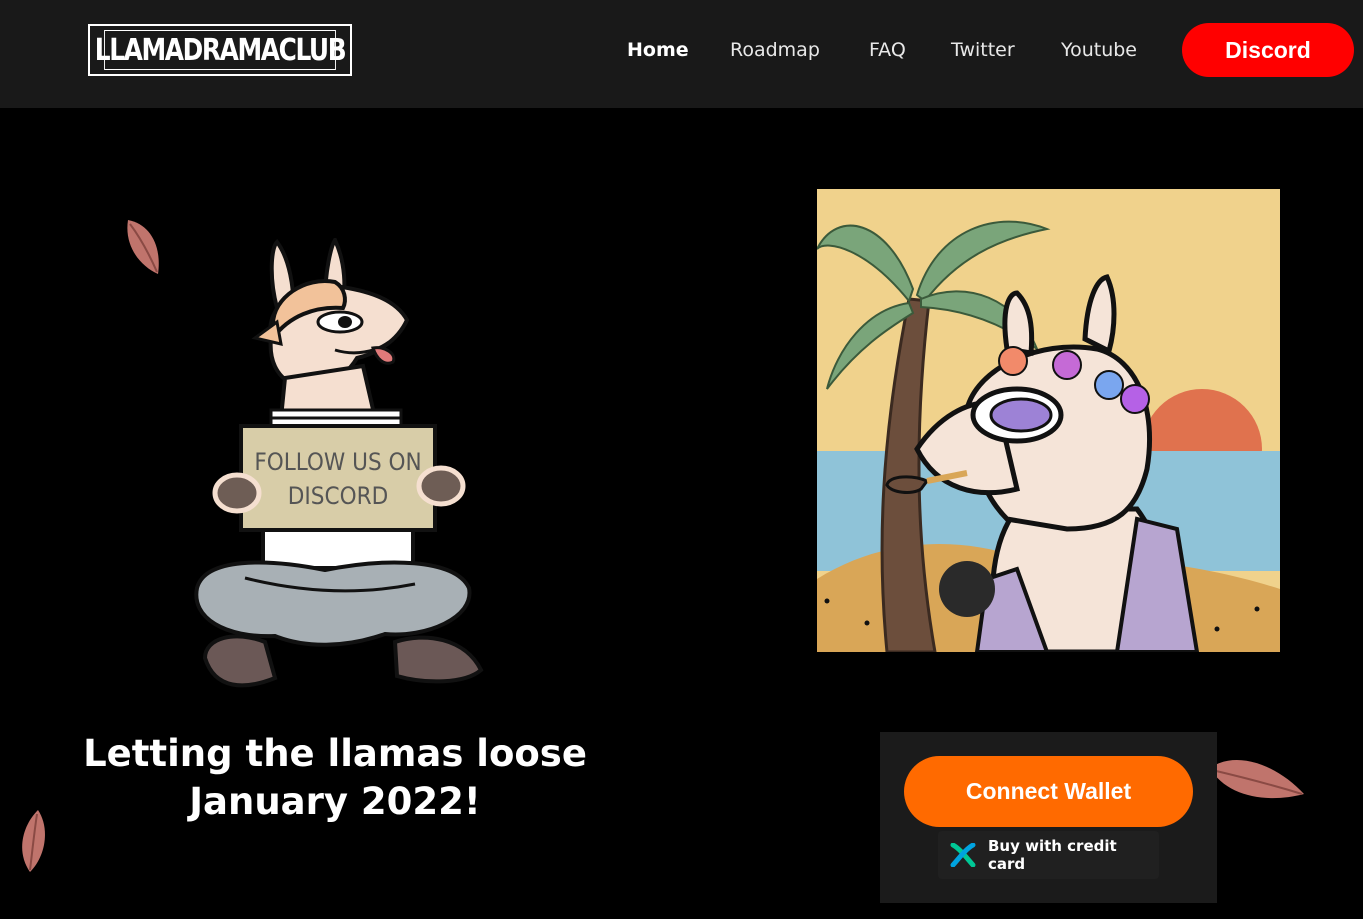  Describe the element at coordinates (335, 753) in the screenshot. I see `hero-title-line-1: Letting the llamas loose` at that location.